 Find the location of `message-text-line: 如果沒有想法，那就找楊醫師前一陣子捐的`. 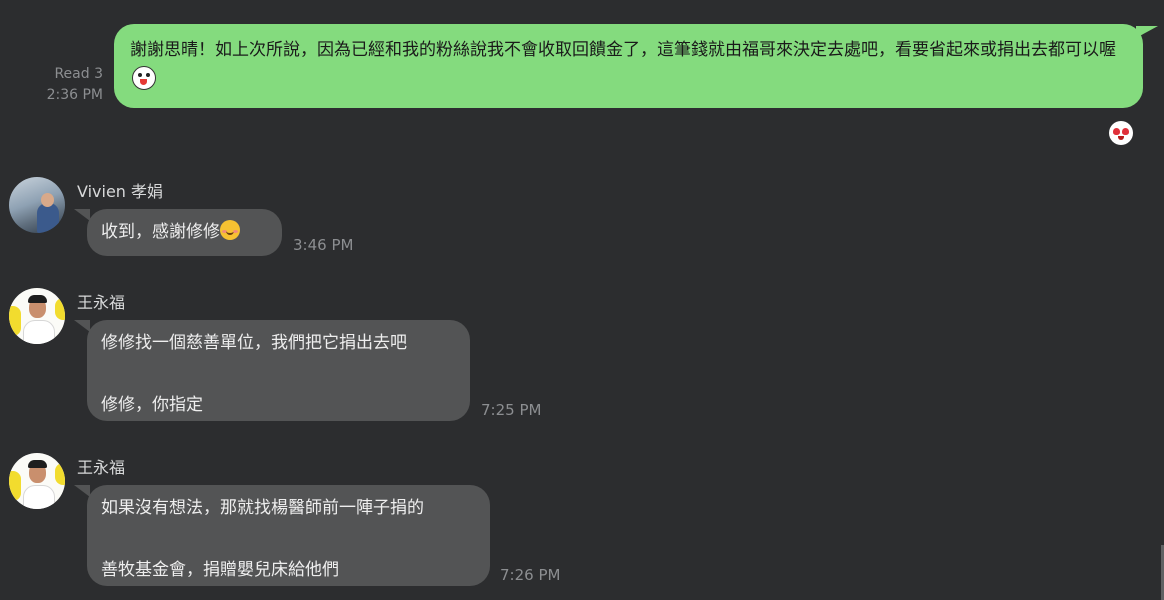

message-text-line: 如果沒有想法，那就找楊醫師前一陣子捐的 is located at coordinates (262, 508).